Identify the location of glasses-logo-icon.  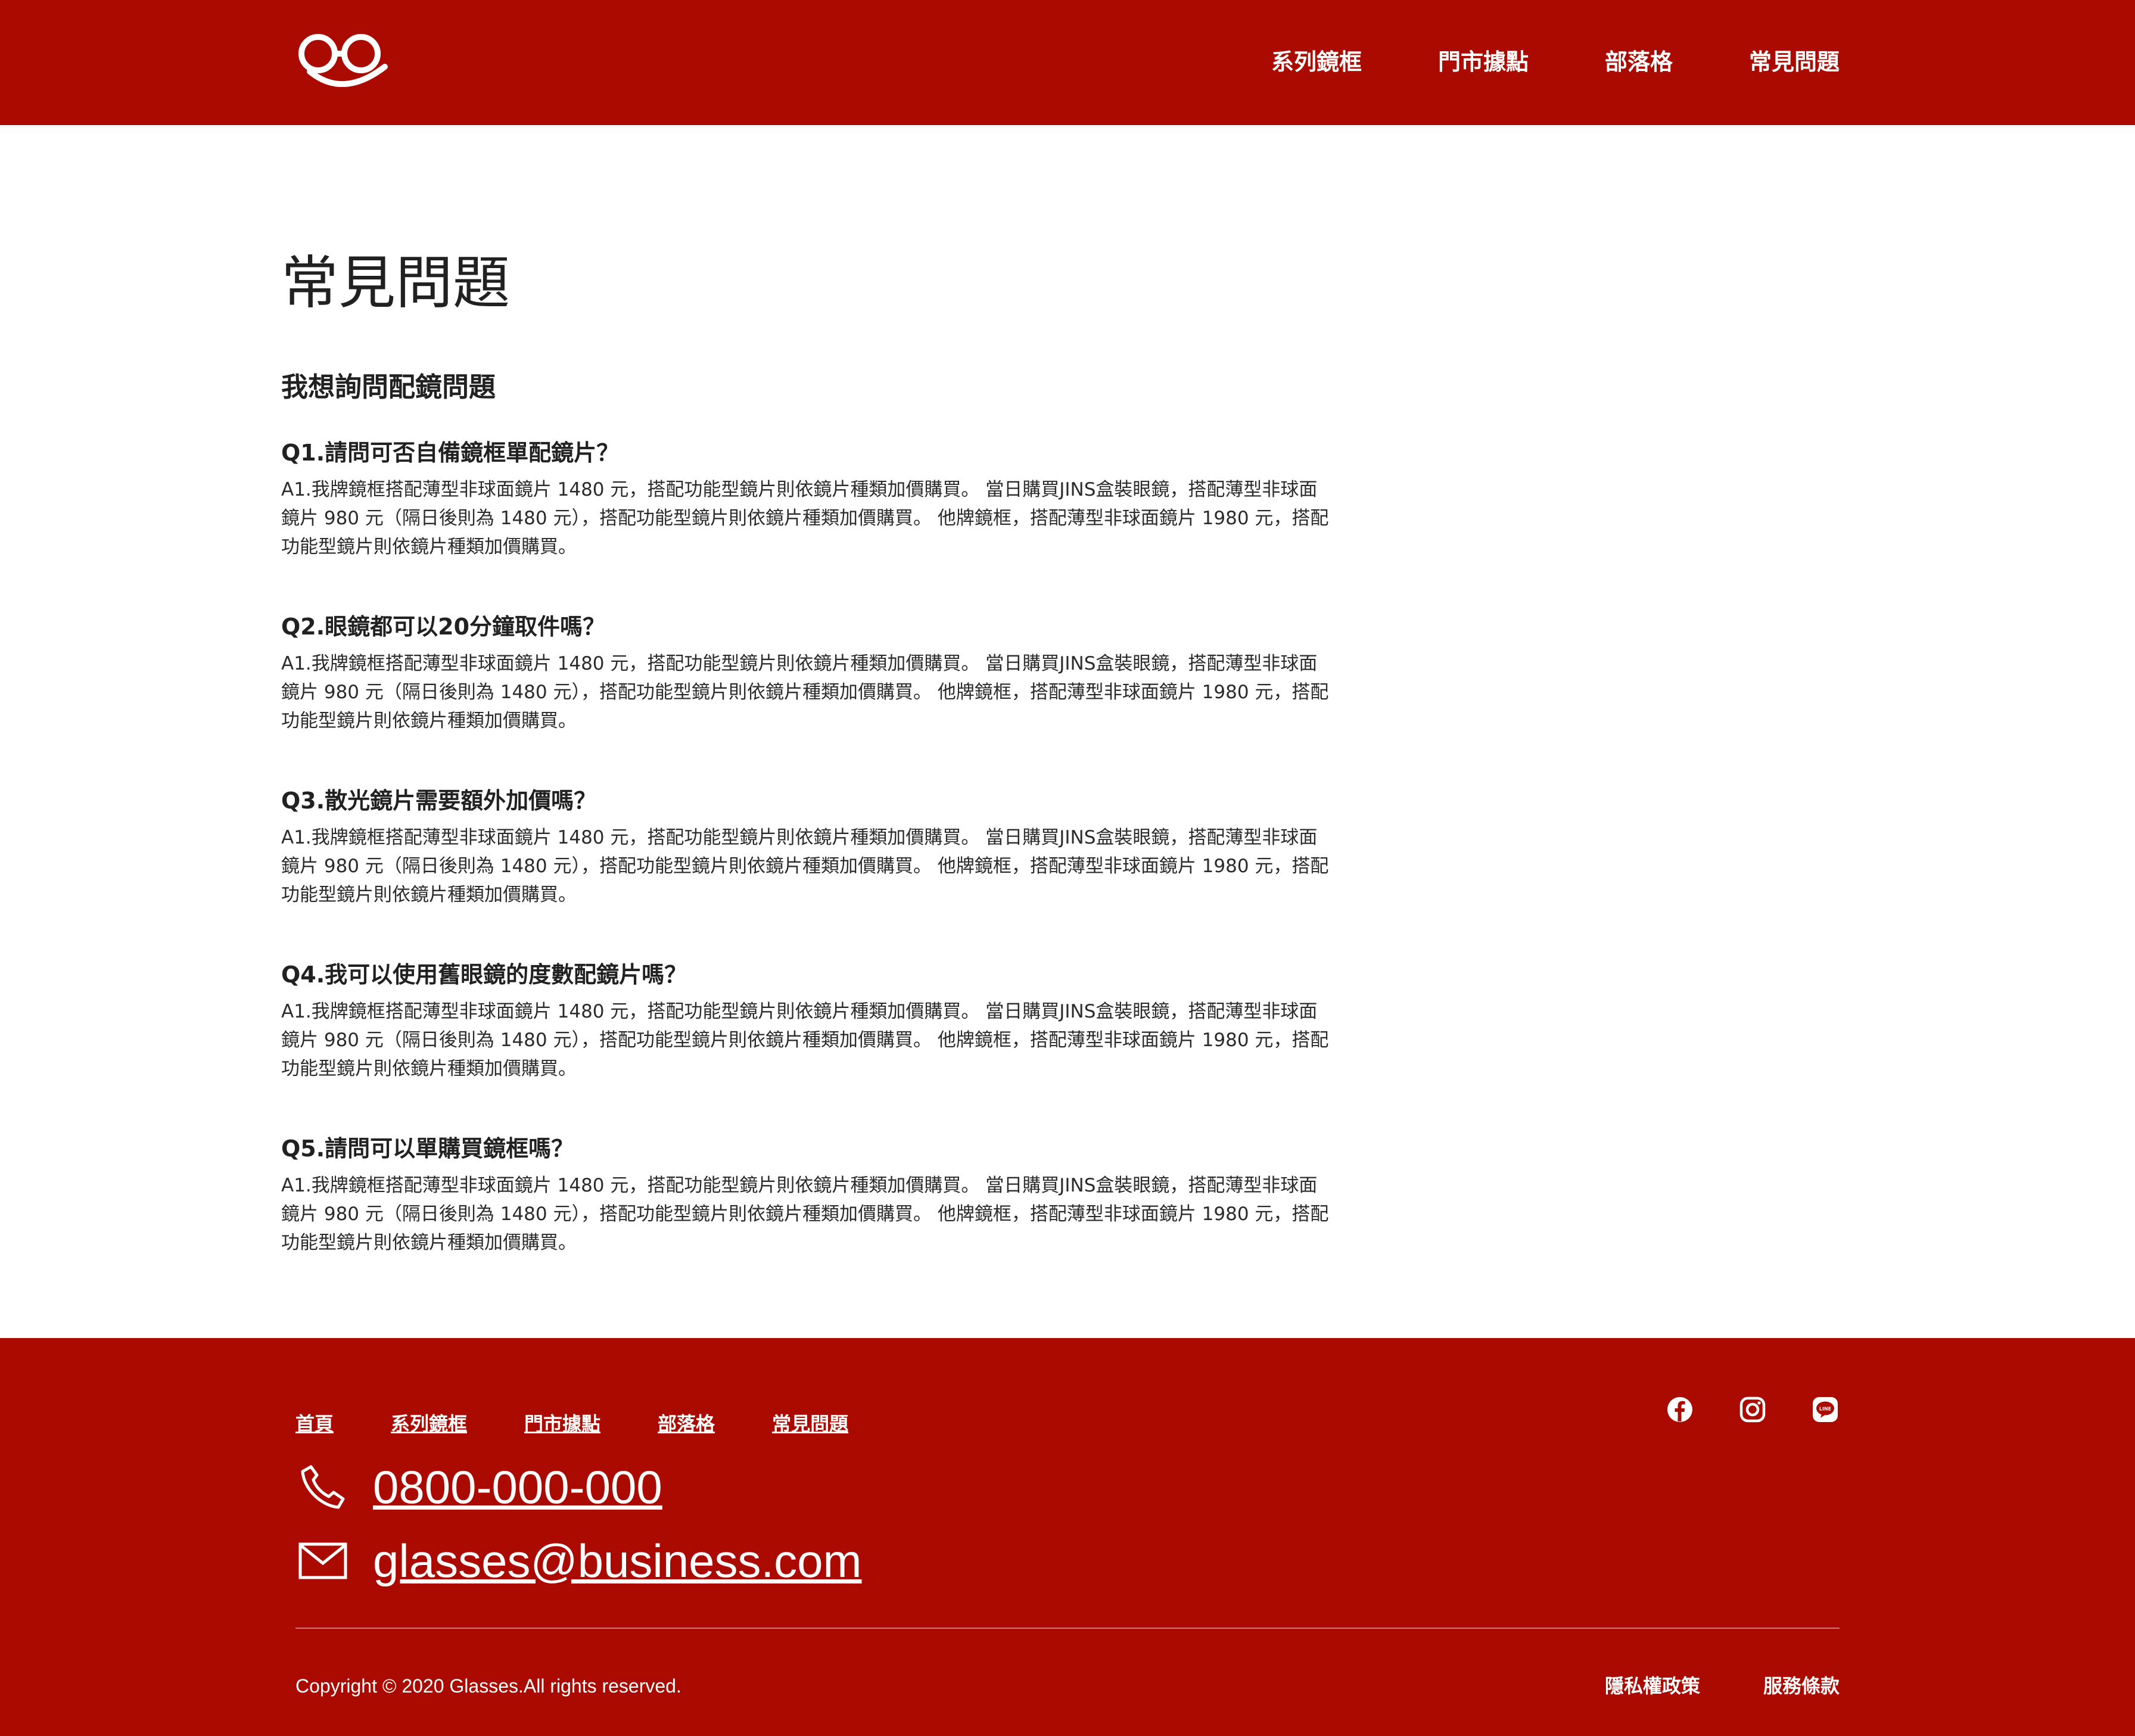
(343, 59).